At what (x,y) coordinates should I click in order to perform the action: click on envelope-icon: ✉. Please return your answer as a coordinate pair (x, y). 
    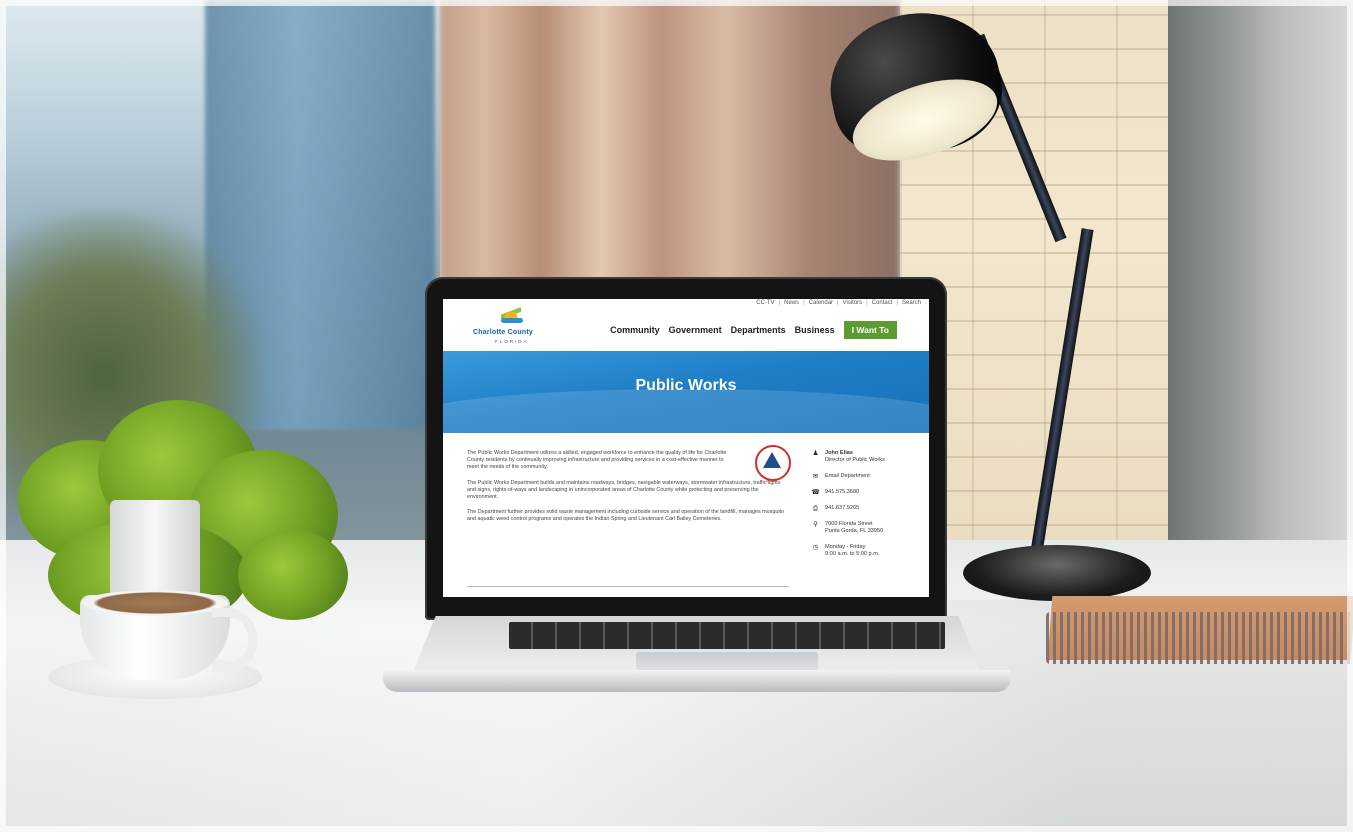
    Looking at the image, I should click on (815, 476).